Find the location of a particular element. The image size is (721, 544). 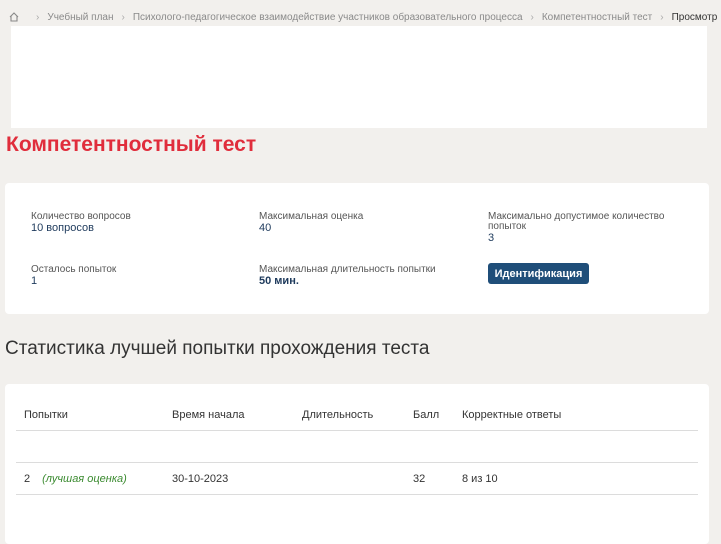

remaining-attempts: Осталось попыток 1 is located at coordinates (74, 275).